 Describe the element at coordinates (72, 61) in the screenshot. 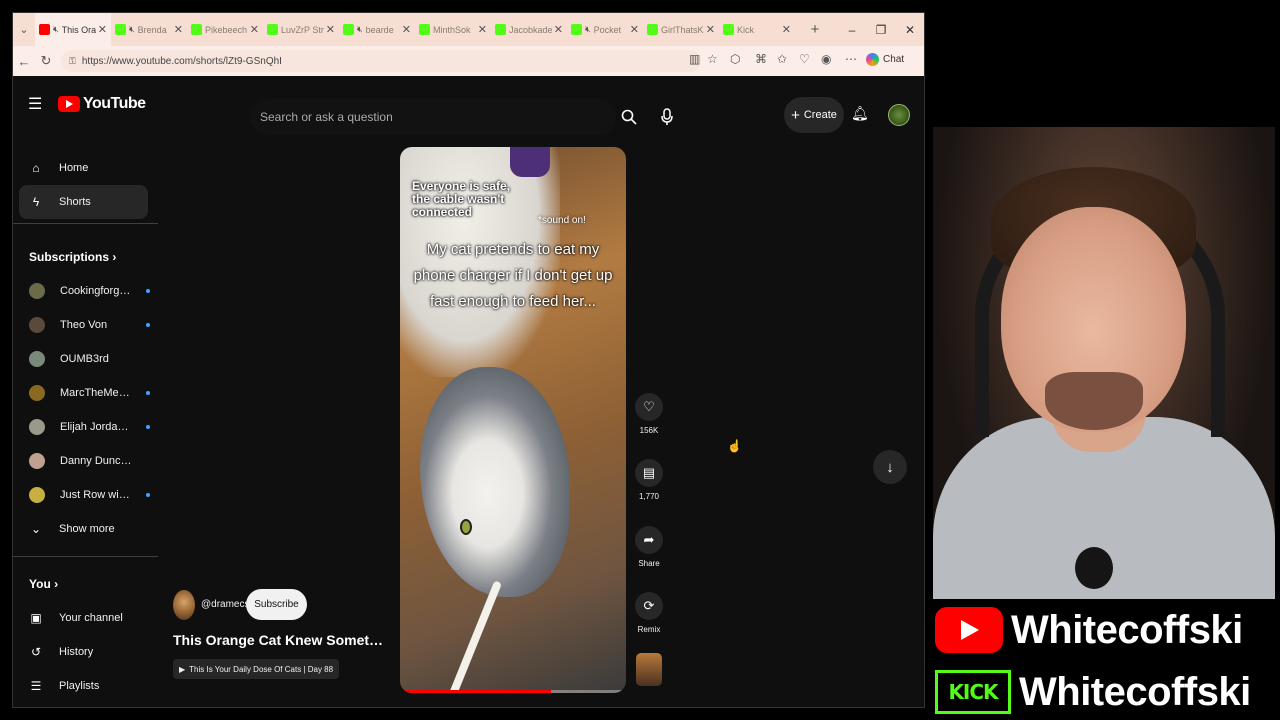

I see `site-info-icon: ⚿` at that location.